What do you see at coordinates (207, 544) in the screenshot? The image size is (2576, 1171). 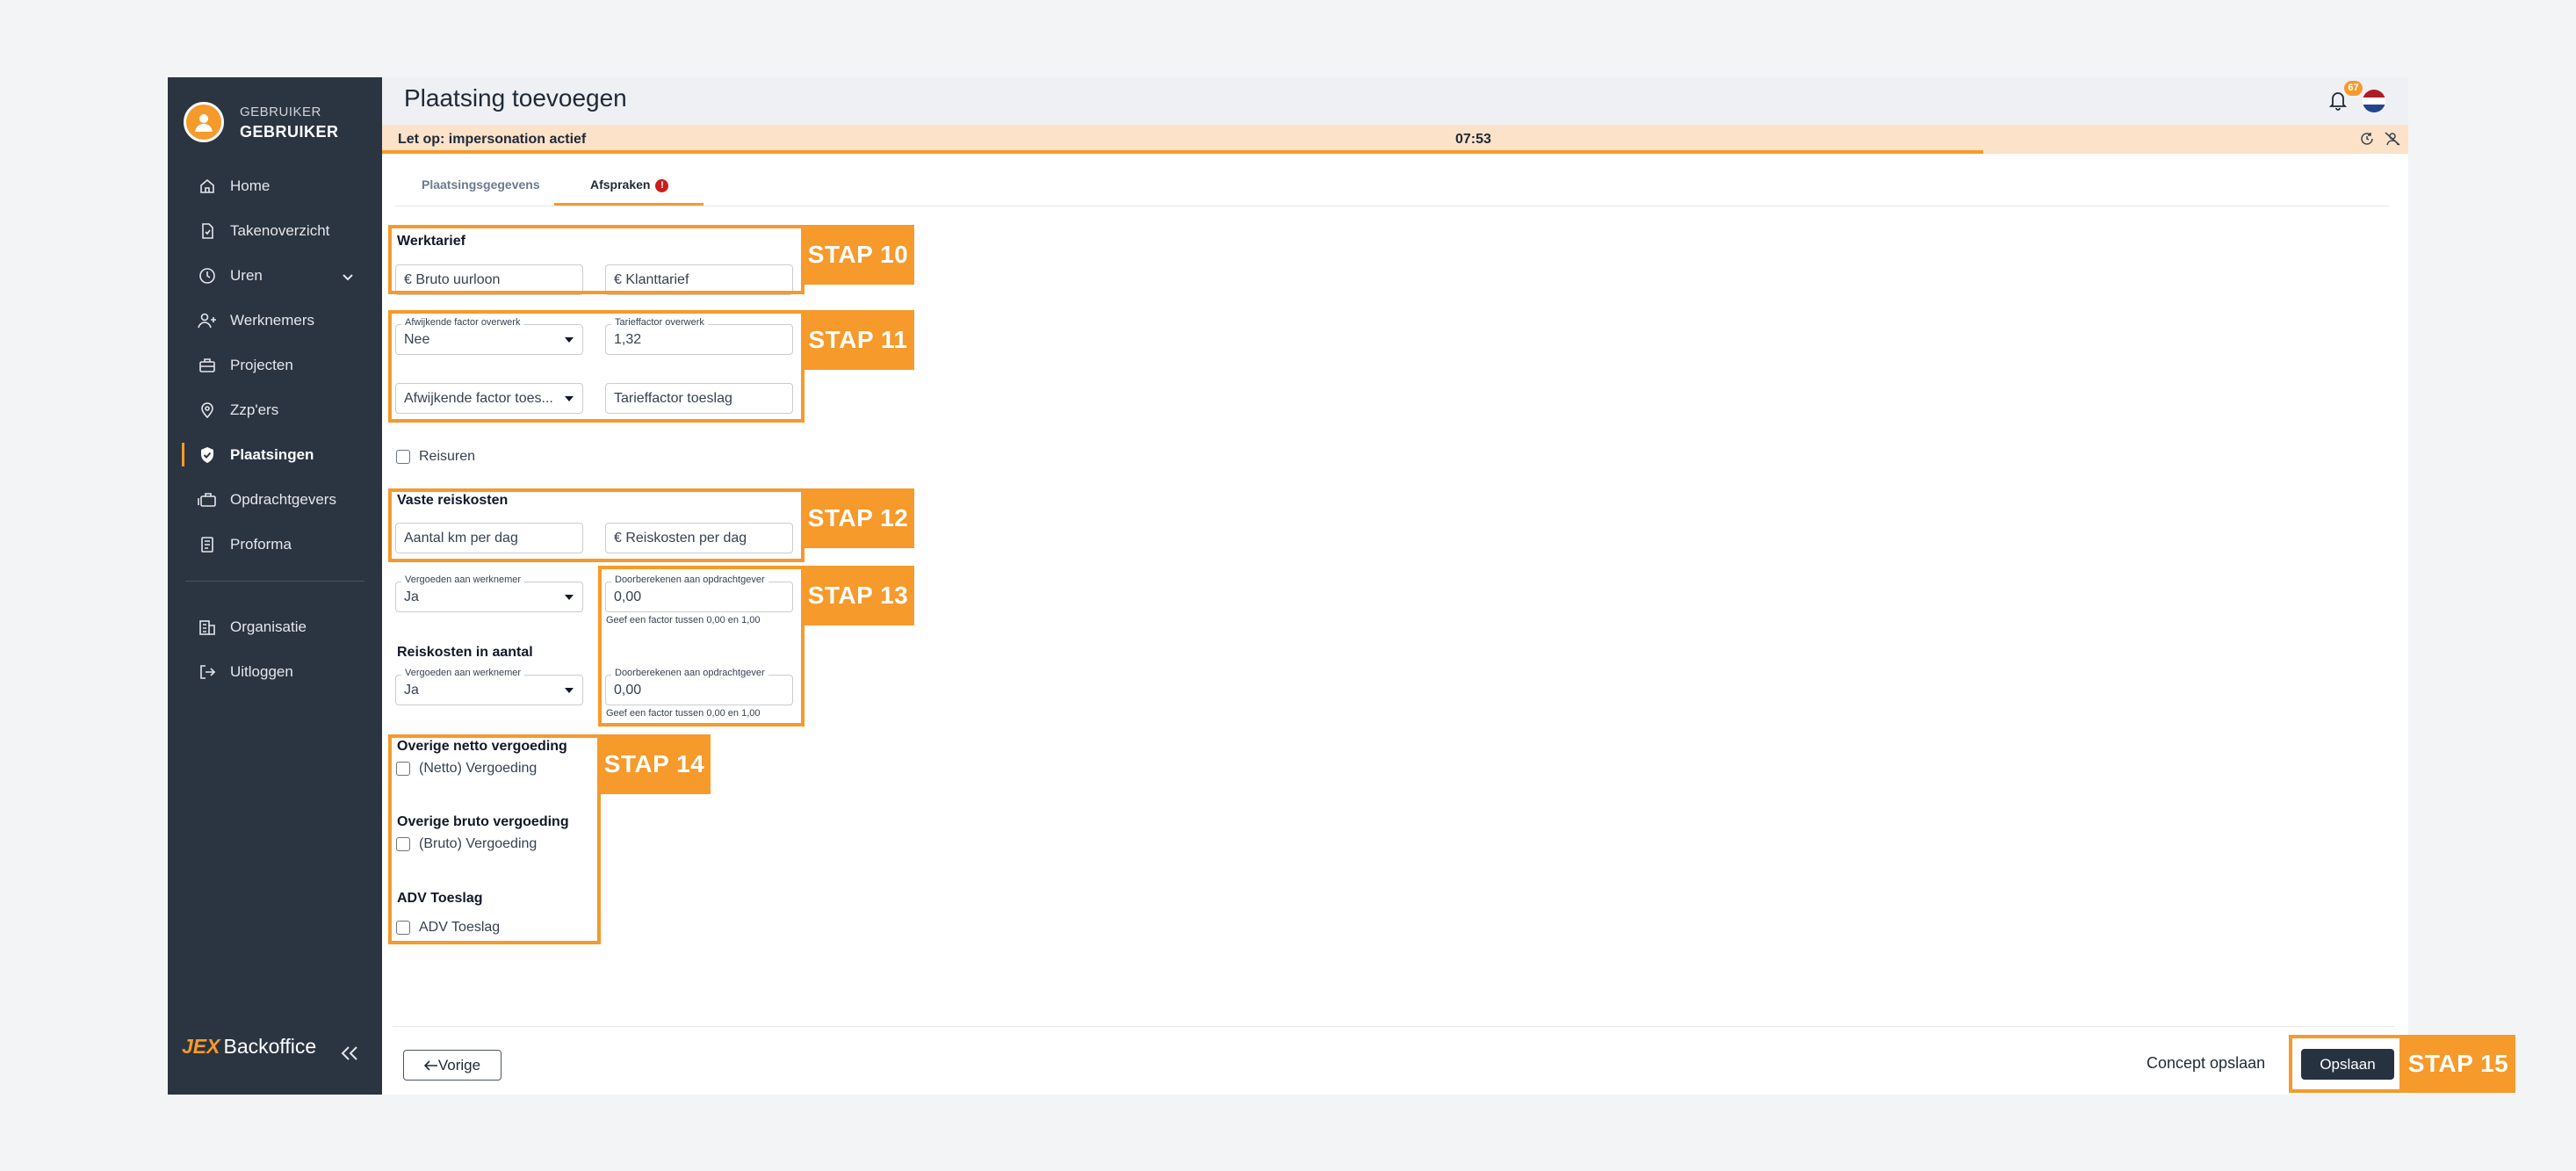 I see `document-icon` at bounding box center [207, 544].